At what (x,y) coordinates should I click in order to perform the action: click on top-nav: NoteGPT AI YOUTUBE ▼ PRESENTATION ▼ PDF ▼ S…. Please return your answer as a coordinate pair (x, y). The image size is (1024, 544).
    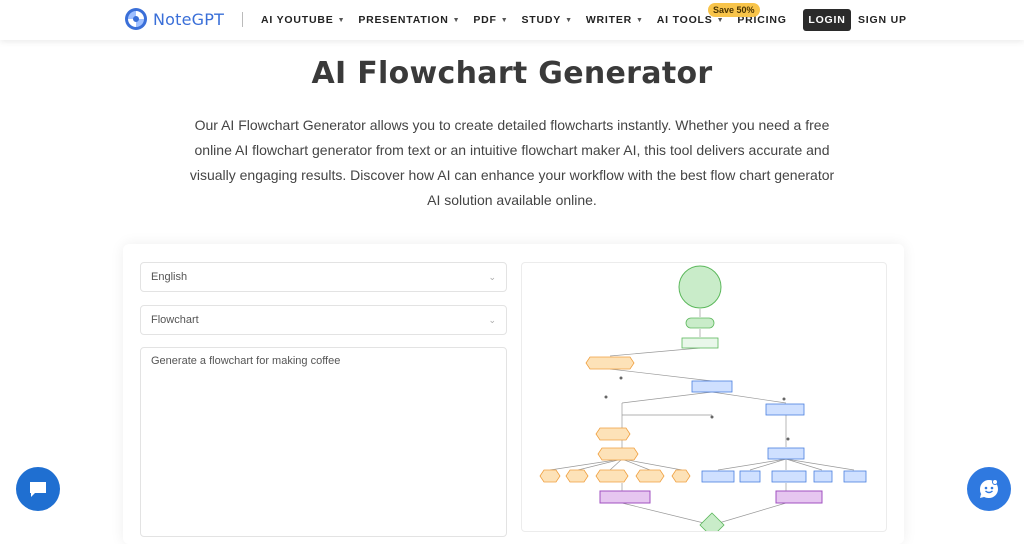
    Looking at the image, I should click on (512, 20).